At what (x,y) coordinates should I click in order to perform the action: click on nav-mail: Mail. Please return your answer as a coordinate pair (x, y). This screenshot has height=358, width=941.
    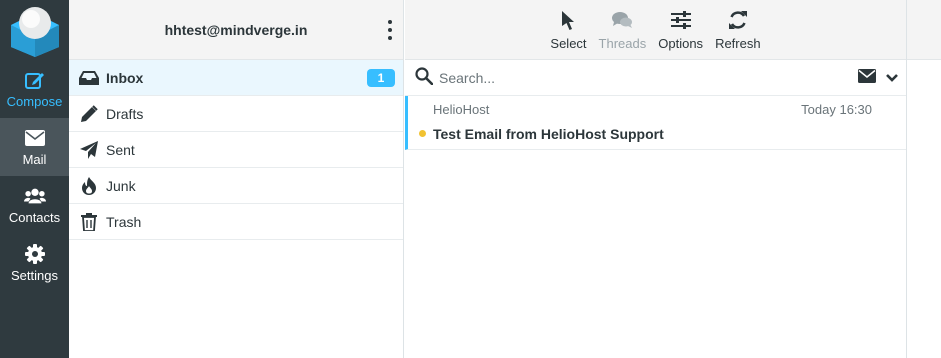
    Looking at the image, I should click on (34, 147).